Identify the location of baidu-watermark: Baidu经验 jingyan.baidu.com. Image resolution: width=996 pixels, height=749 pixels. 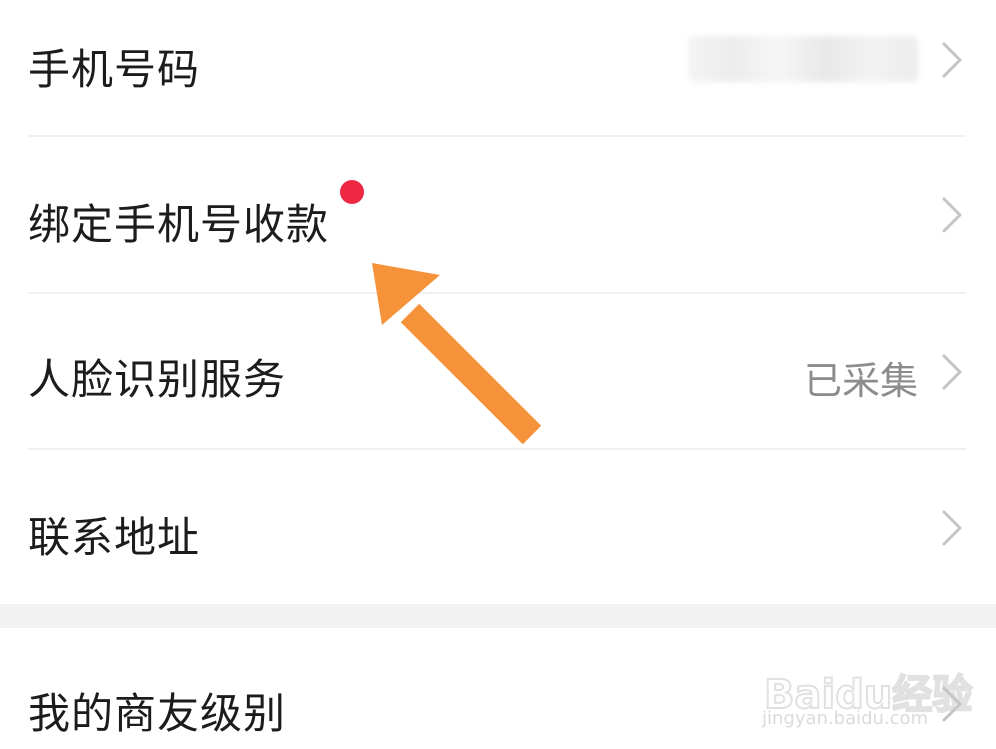
(866, 690).